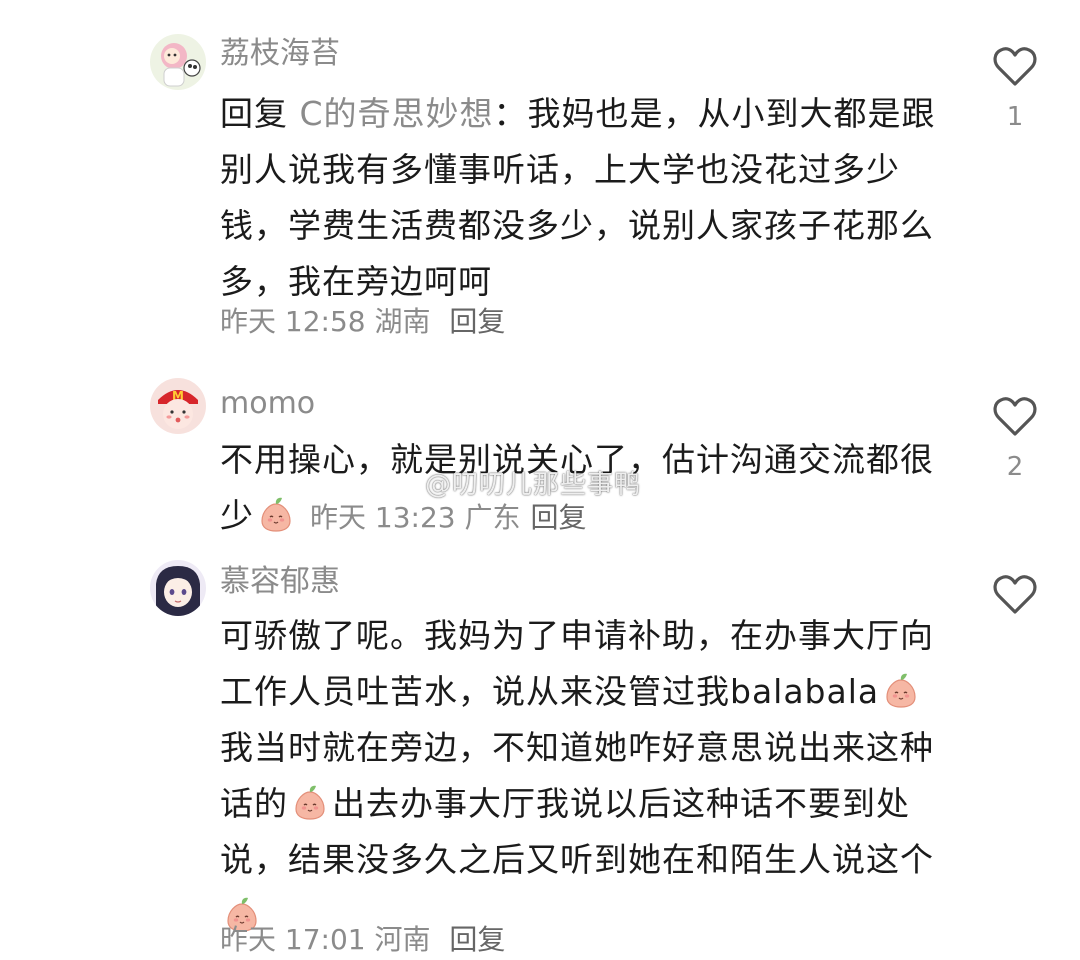  I want to click on comment-meta: 昨天 17:01 河南 回复, so click(362, 940).